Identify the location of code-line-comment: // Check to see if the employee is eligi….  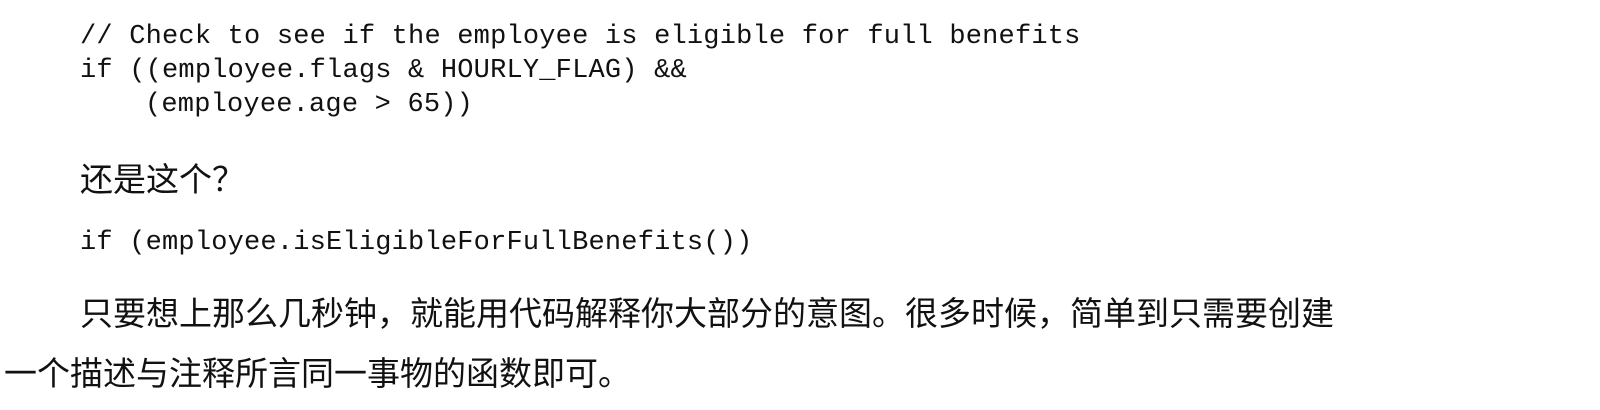
(580, 37).